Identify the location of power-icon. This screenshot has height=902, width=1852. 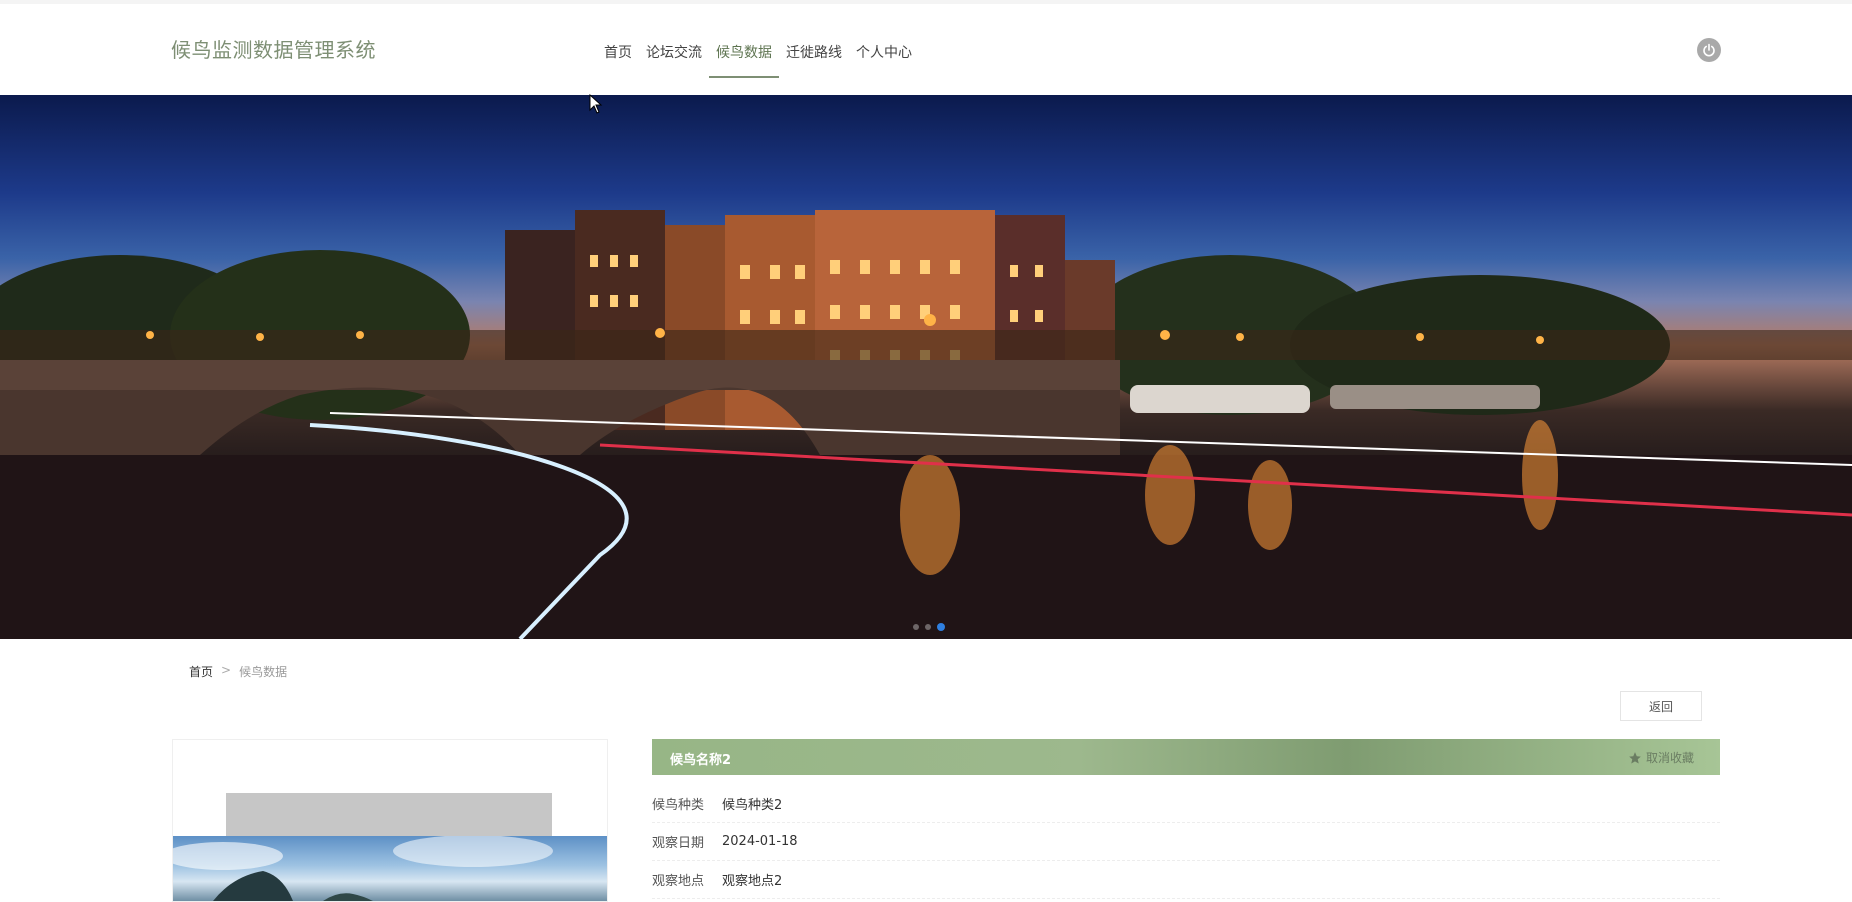
(1709, 50).